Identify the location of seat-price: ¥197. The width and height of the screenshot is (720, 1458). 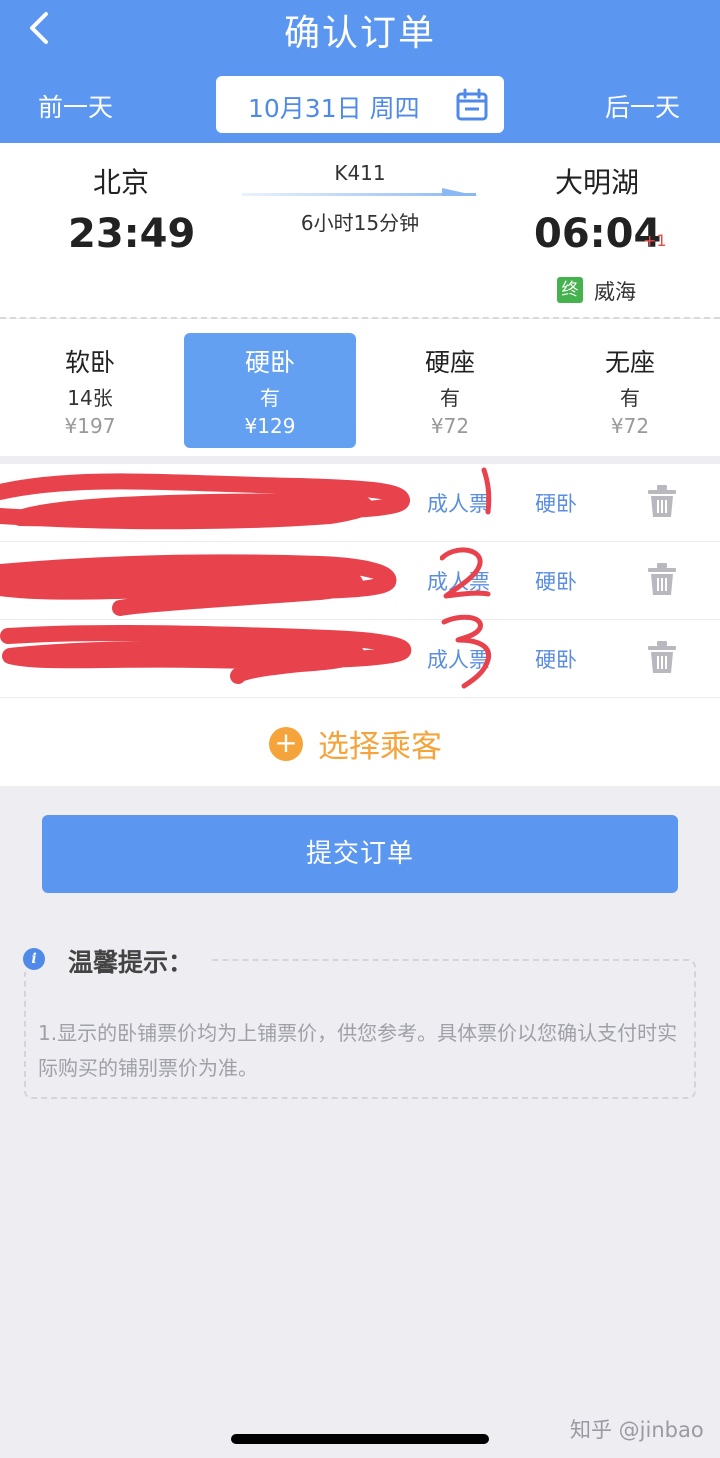
(90, 426).